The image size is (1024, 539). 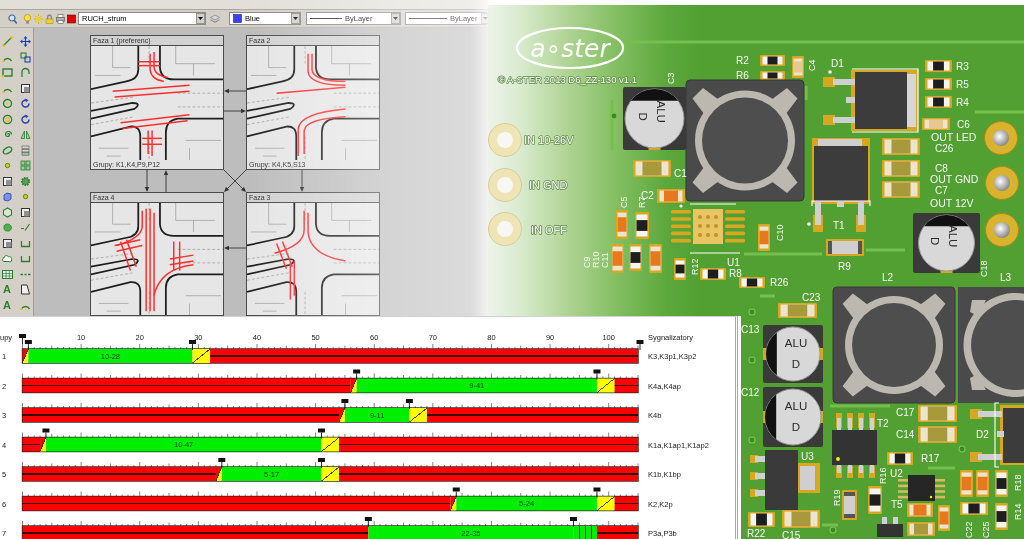 What do you see at coordinates (7, 103) in the screenshot?
I see `circle-icon` at bounding box center [7, 103].